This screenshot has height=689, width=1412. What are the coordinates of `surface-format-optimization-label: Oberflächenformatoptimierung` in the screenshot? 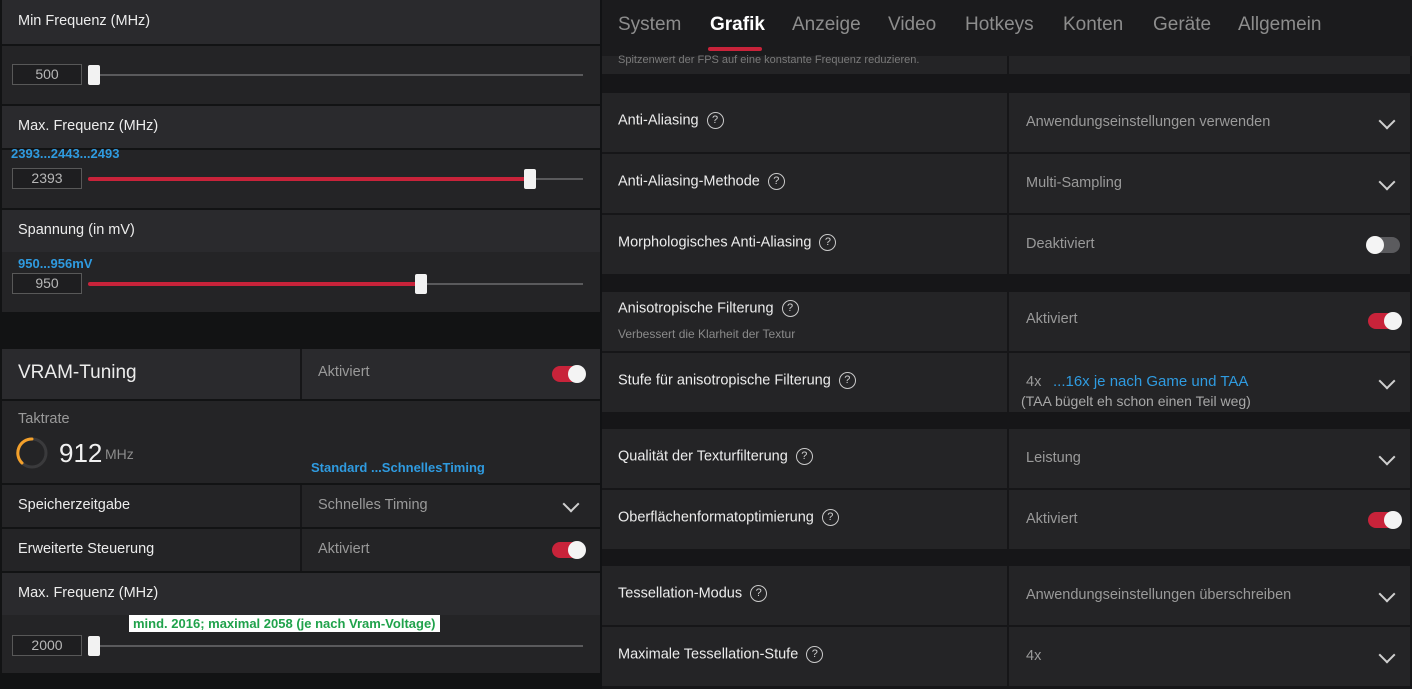 It's located at (716, 517).